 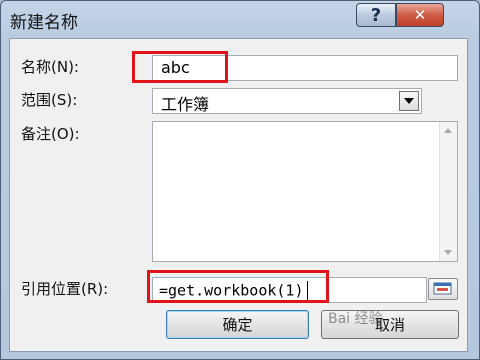 I want to click on comment-label: 备注(O):, so click(x=50, y=134).